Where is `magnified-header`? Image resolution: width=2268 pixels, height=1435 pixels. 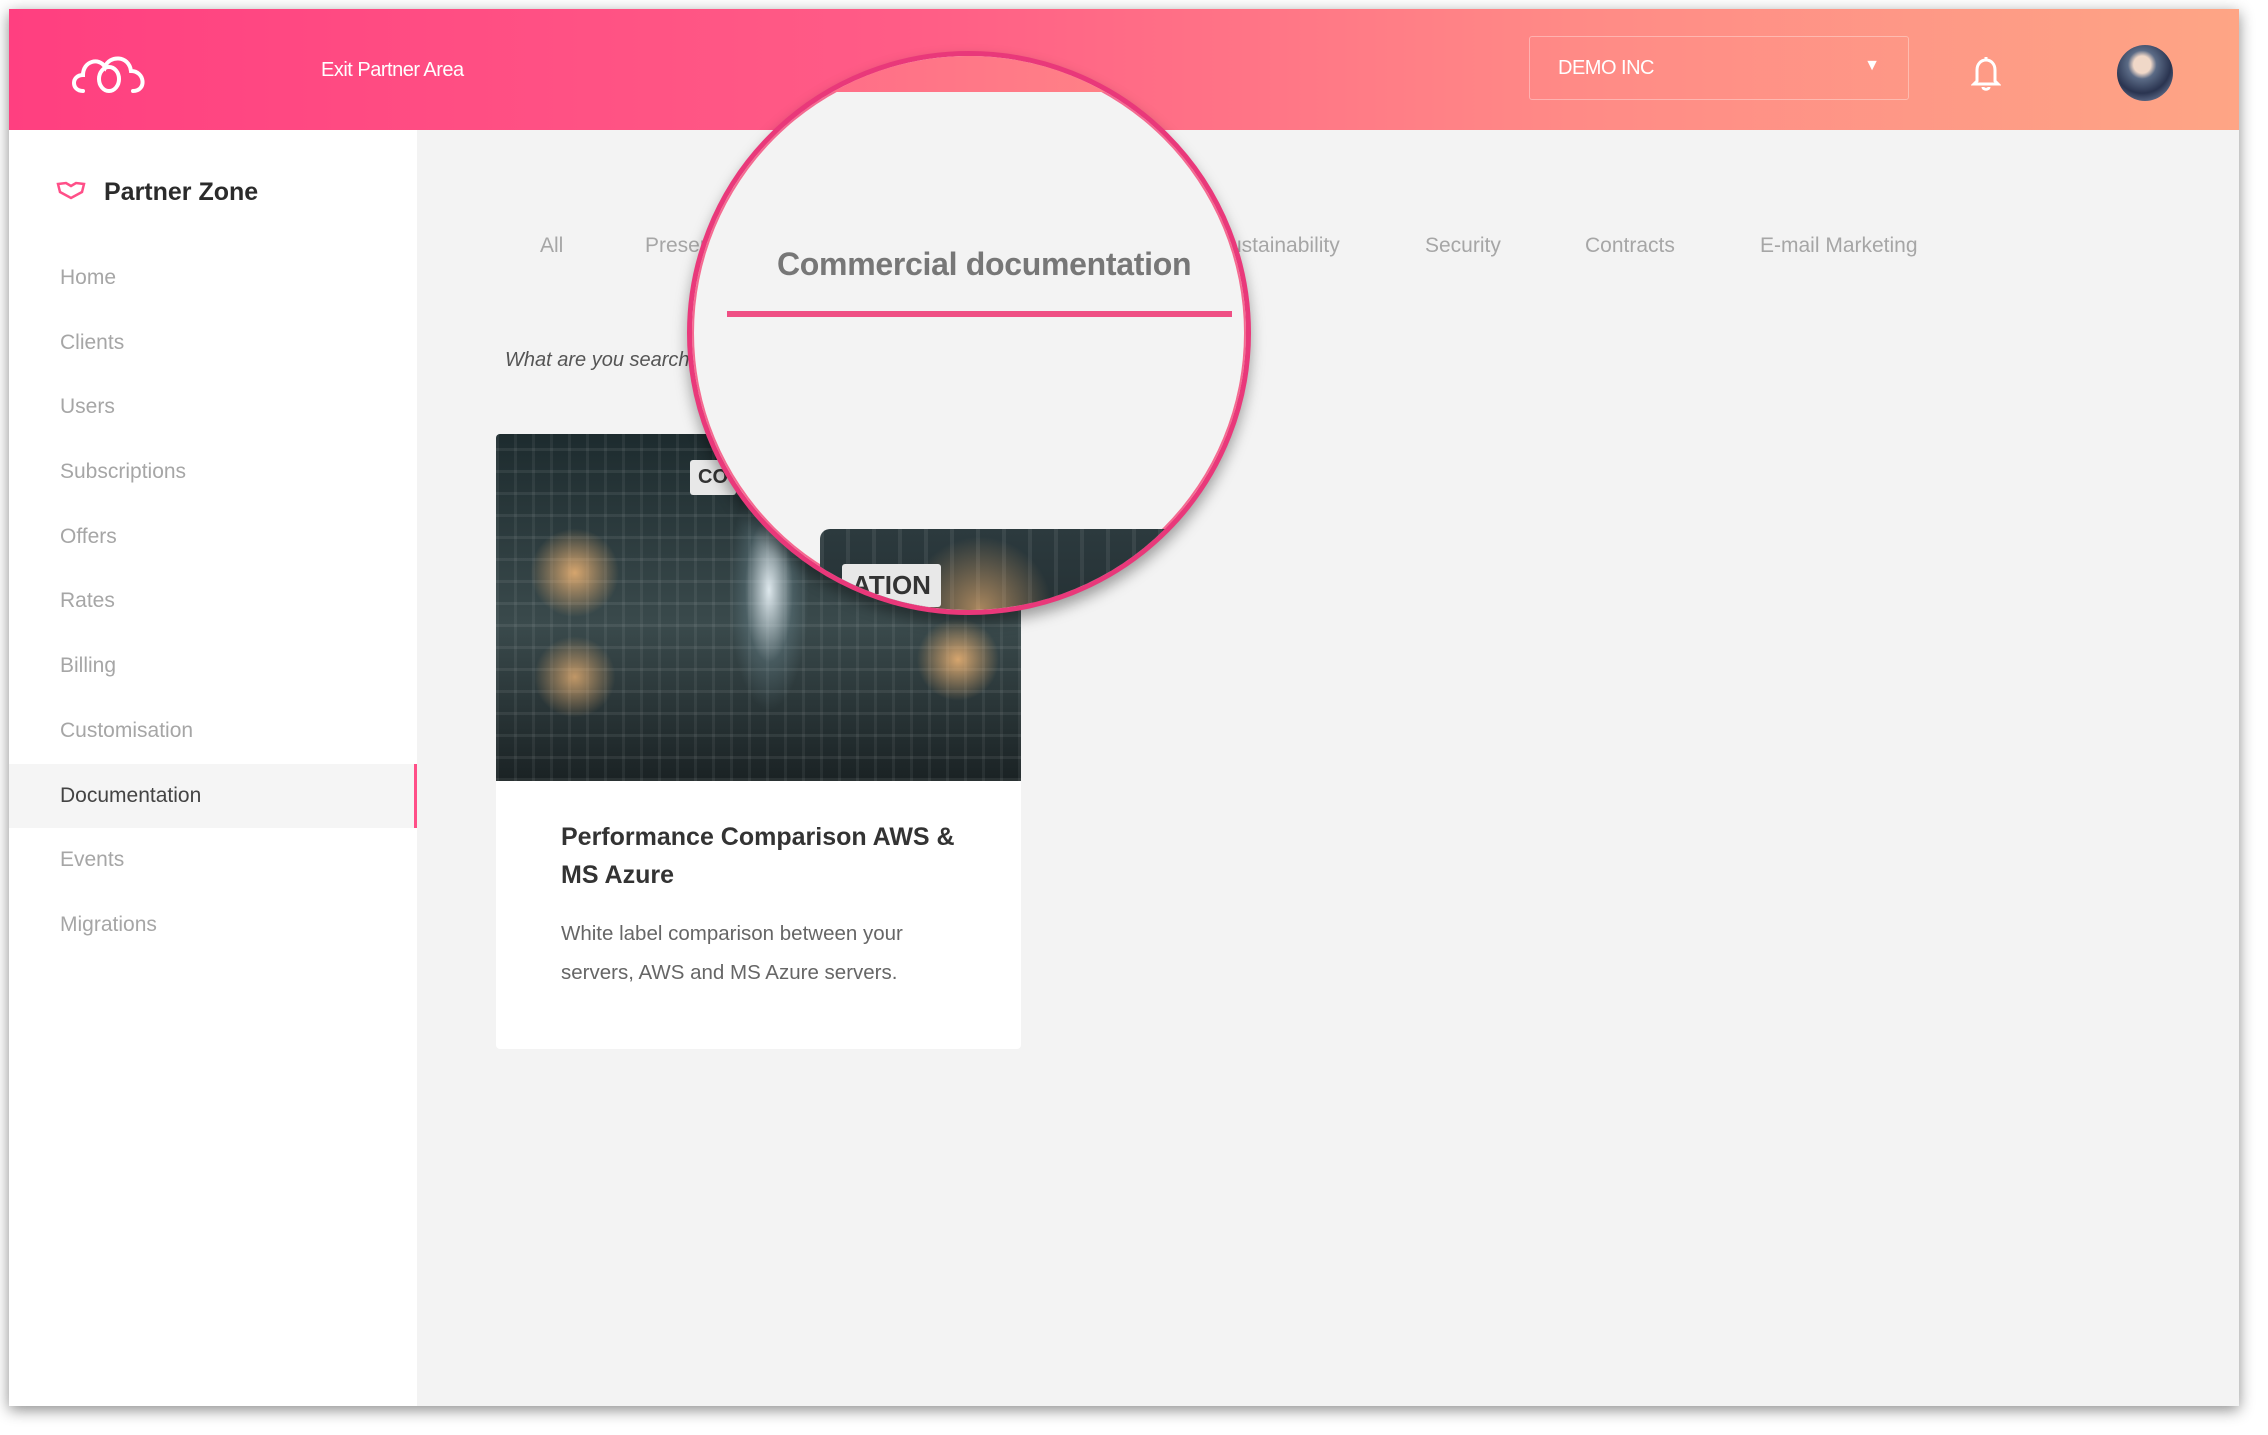
magnified-header is located at coordinates (969, 74).